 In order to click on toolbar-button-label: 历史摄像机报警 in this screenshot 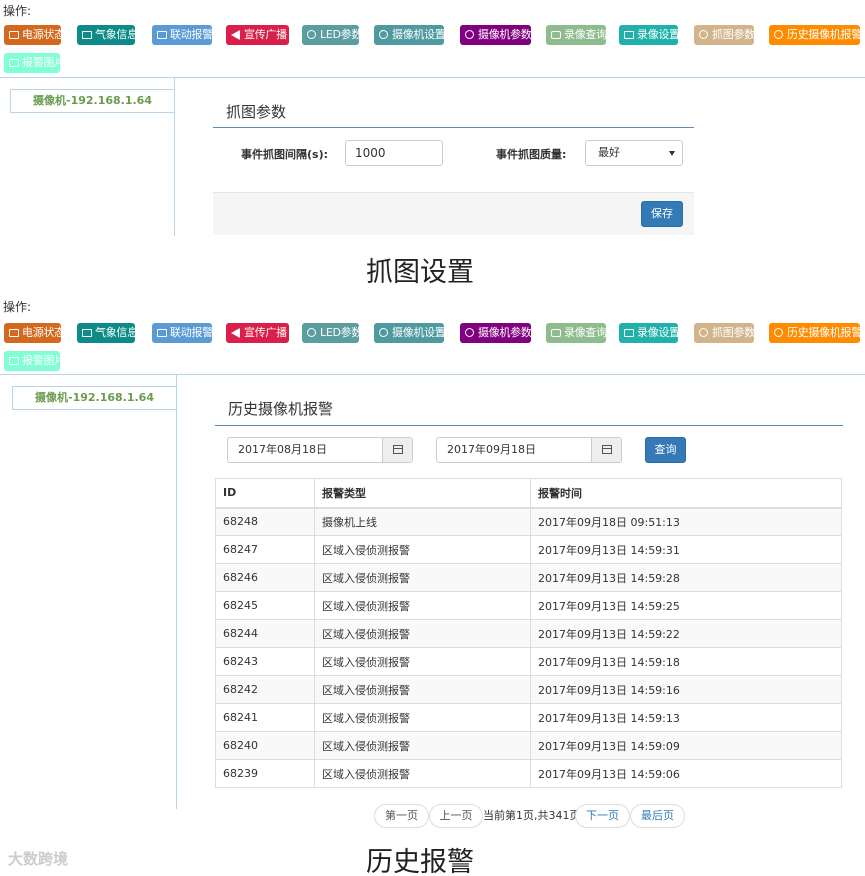, I will do `click(824, 34)`.